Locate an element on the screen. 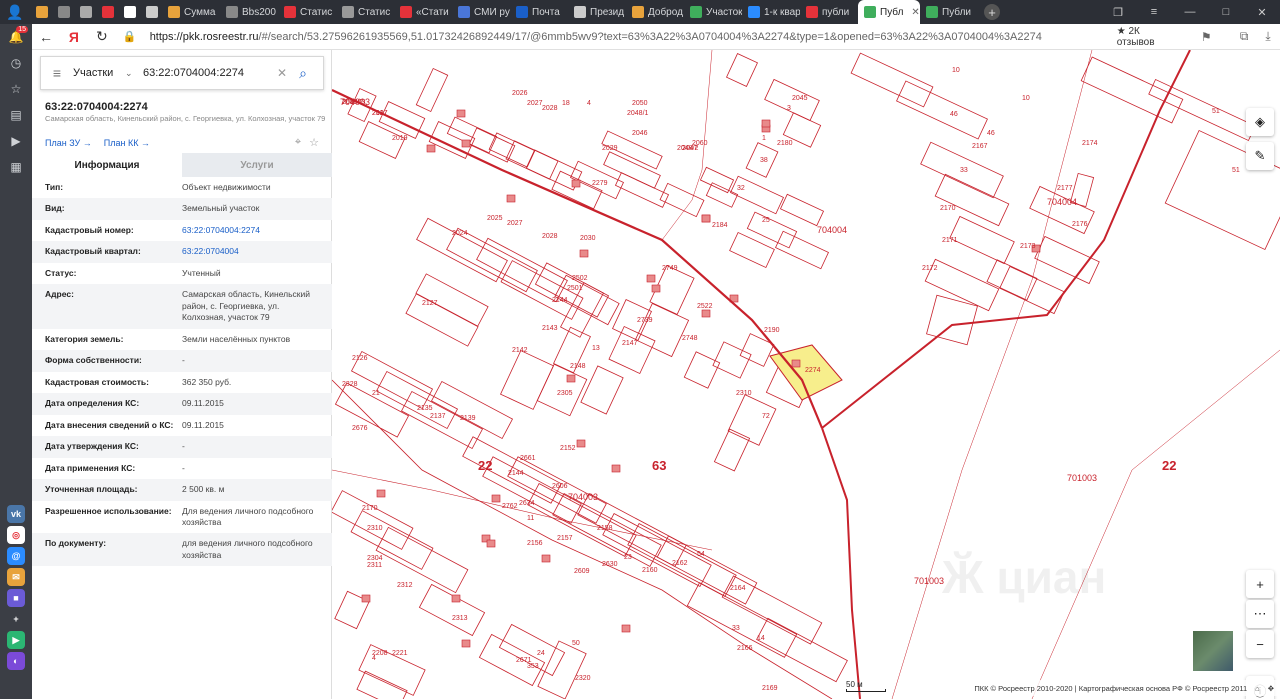 Image resolution: width=1280 pixels, height=699 pixels. plan-zu-link: План ЗУ → is located at coordinates (68, 143).